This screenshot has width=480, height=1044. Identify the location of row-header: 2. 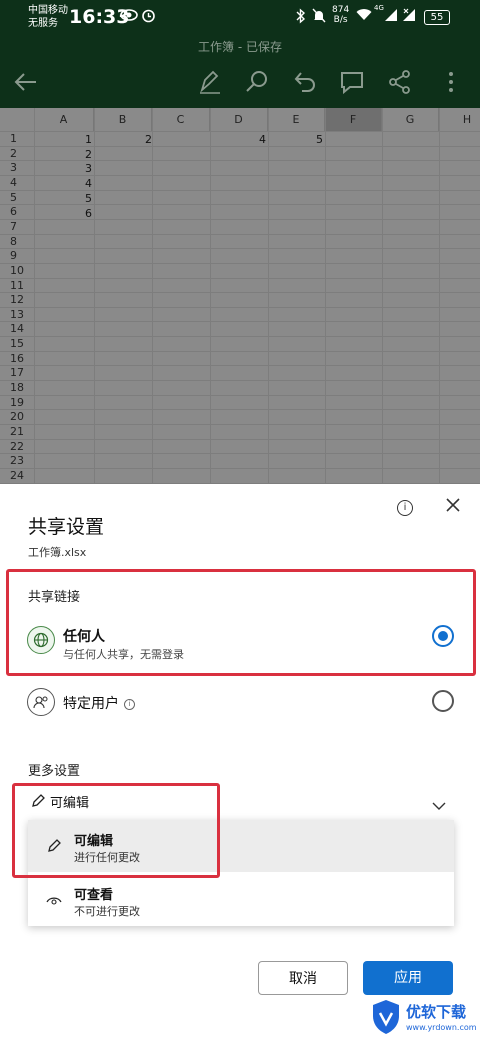
(17, 153).